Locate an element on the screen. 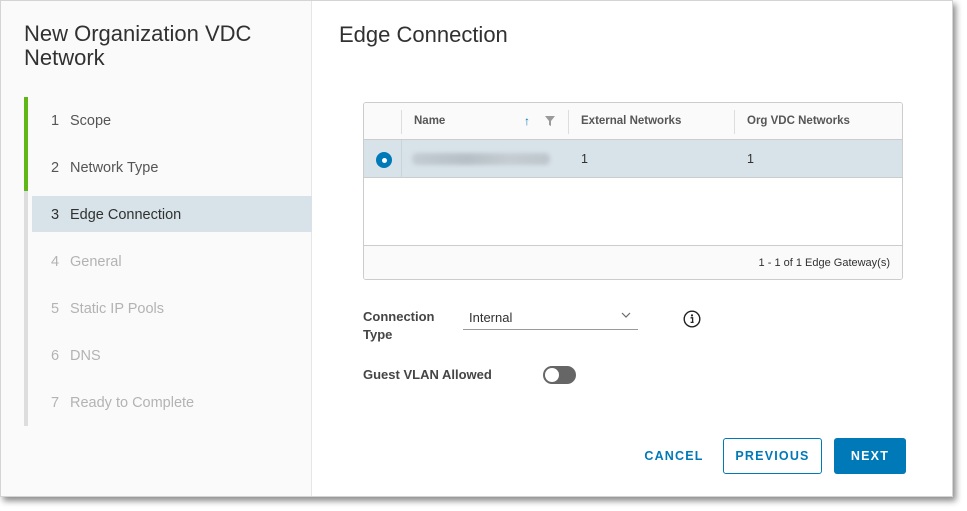  step-number: 6 is located at coordinates (55, 355).